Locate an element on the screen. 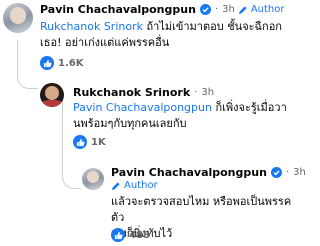  reaction-summary: 488 is located at coordinates (130, 235).